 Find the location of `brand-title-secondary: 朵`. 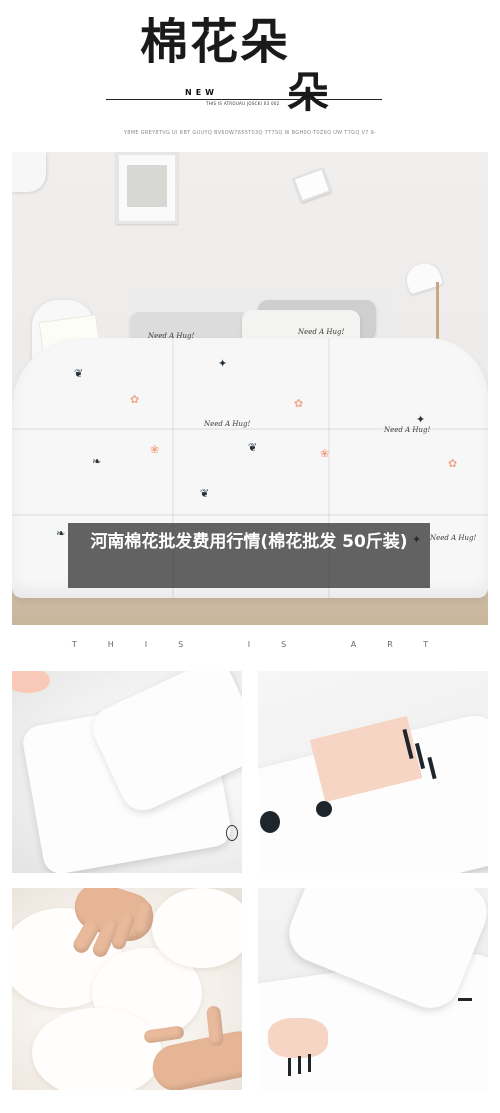

brand-title-secondary: 朵 is located at coordinates (308, 92).